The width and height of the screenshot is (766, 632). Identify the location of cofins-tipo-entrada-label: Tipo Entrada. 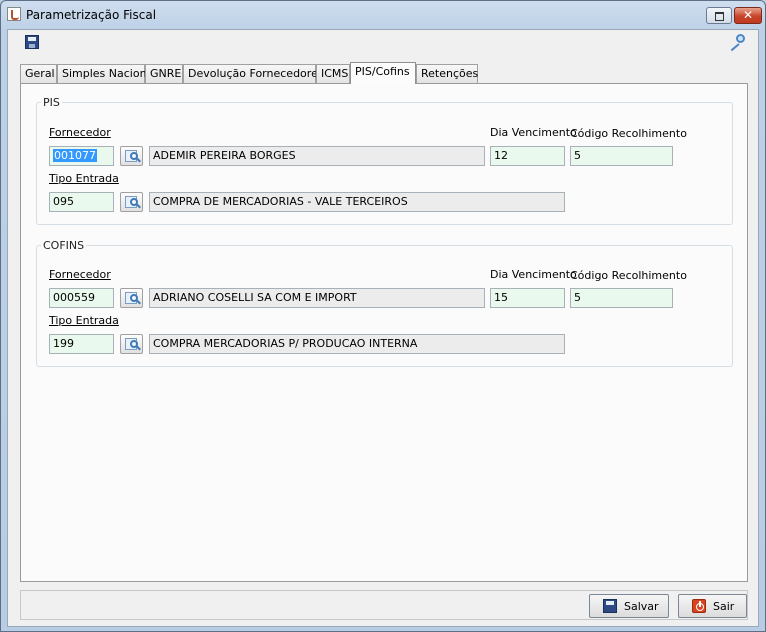
(84, 320).